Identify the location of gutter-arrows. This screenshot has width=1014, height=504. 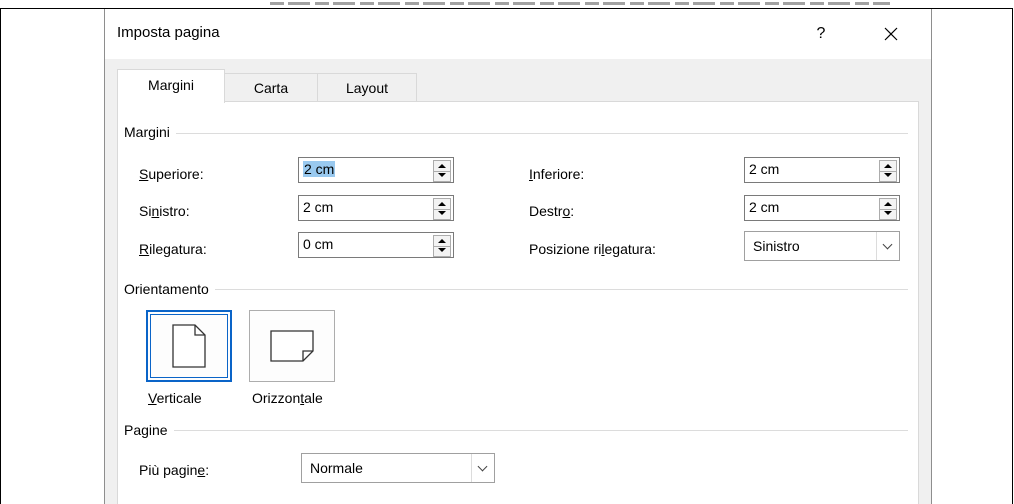
(442, 246).